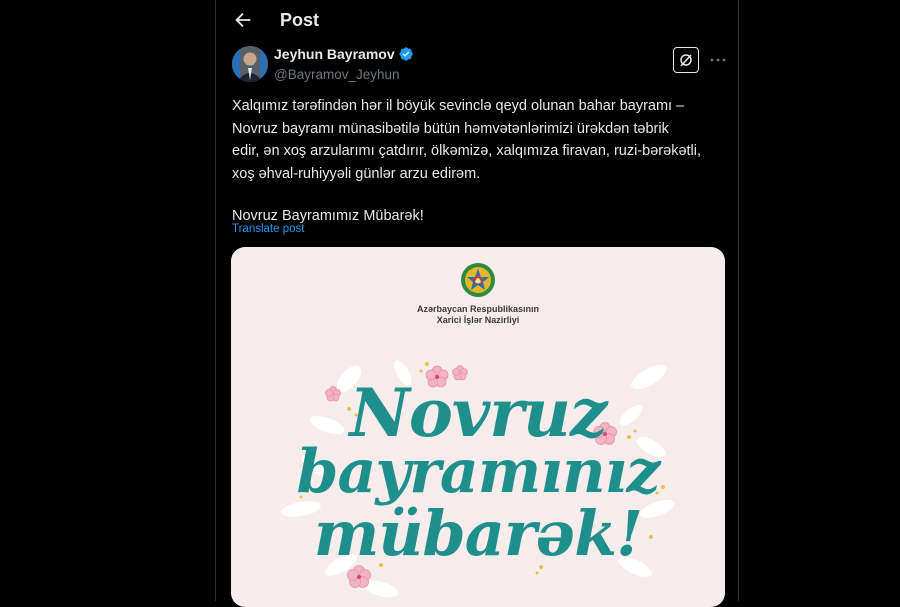 This screenshot has height=607, width=900. Describe the element at coordinates (478, 533) in the screenshot. I see `headline-line3: mübarək!` at that location.